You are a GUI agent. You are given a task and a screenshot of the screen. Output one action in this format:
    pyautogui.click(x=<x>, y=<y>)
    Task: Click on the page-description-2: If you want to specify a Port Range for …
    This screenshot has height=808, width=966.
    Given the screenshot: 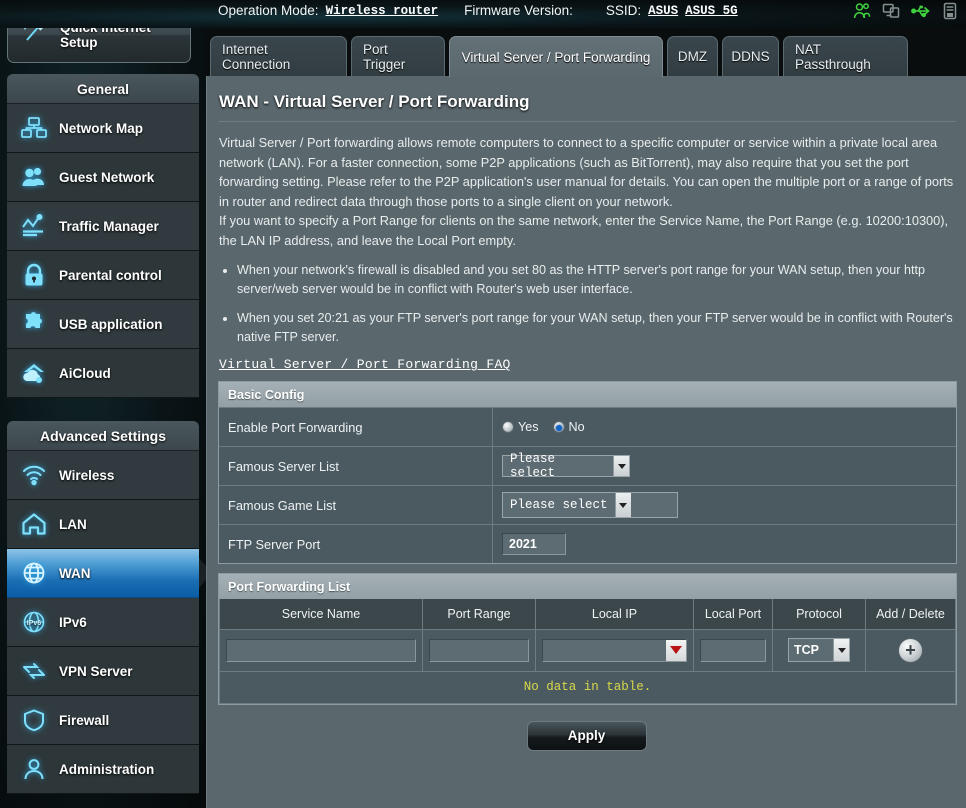 What is the action you would take?
    pyautogui.click(x=584, y=230)
    